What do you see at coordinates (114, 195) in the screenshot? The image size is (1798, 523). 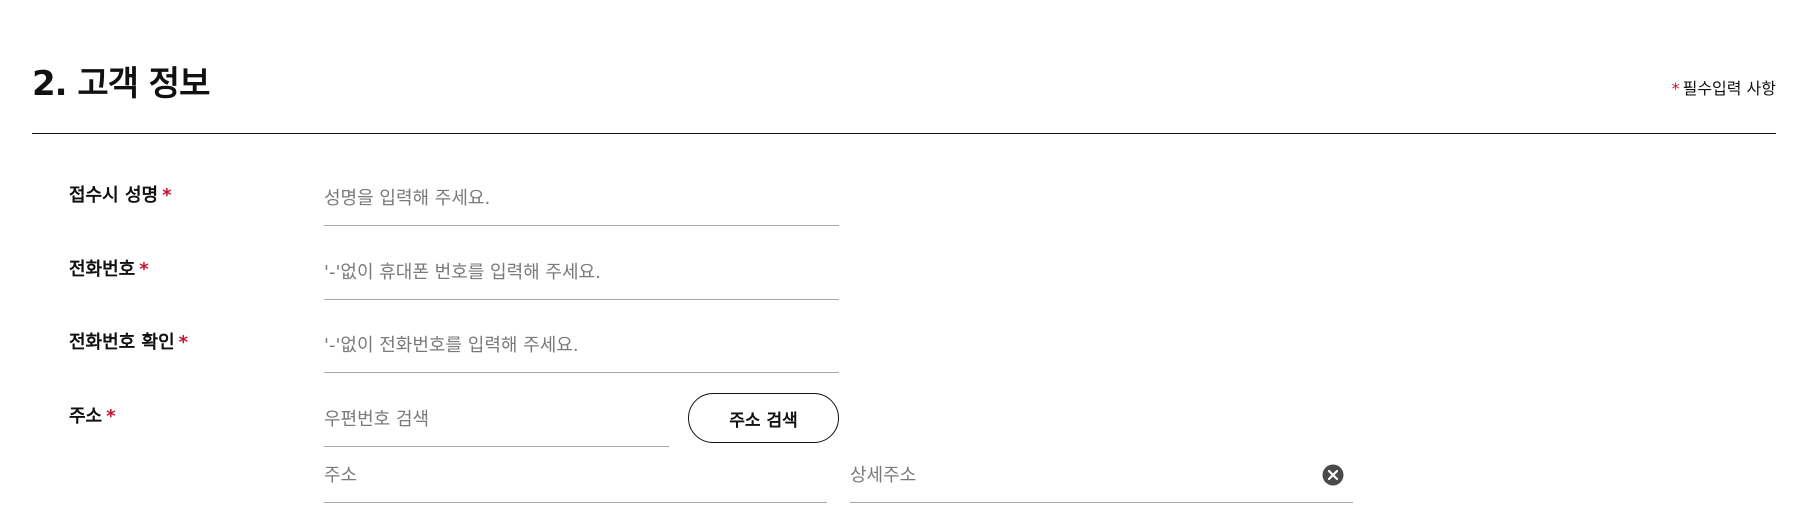 I see `name-label-text: 접수시 성명` at bounding box center [114, 195].